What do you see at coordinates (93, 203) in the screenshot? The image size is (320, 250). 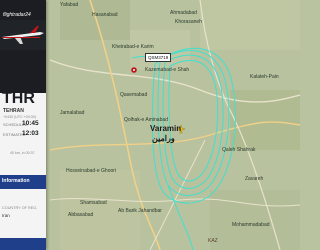 I see `place-label: Shamsabad` at bounding box center [93, 203].